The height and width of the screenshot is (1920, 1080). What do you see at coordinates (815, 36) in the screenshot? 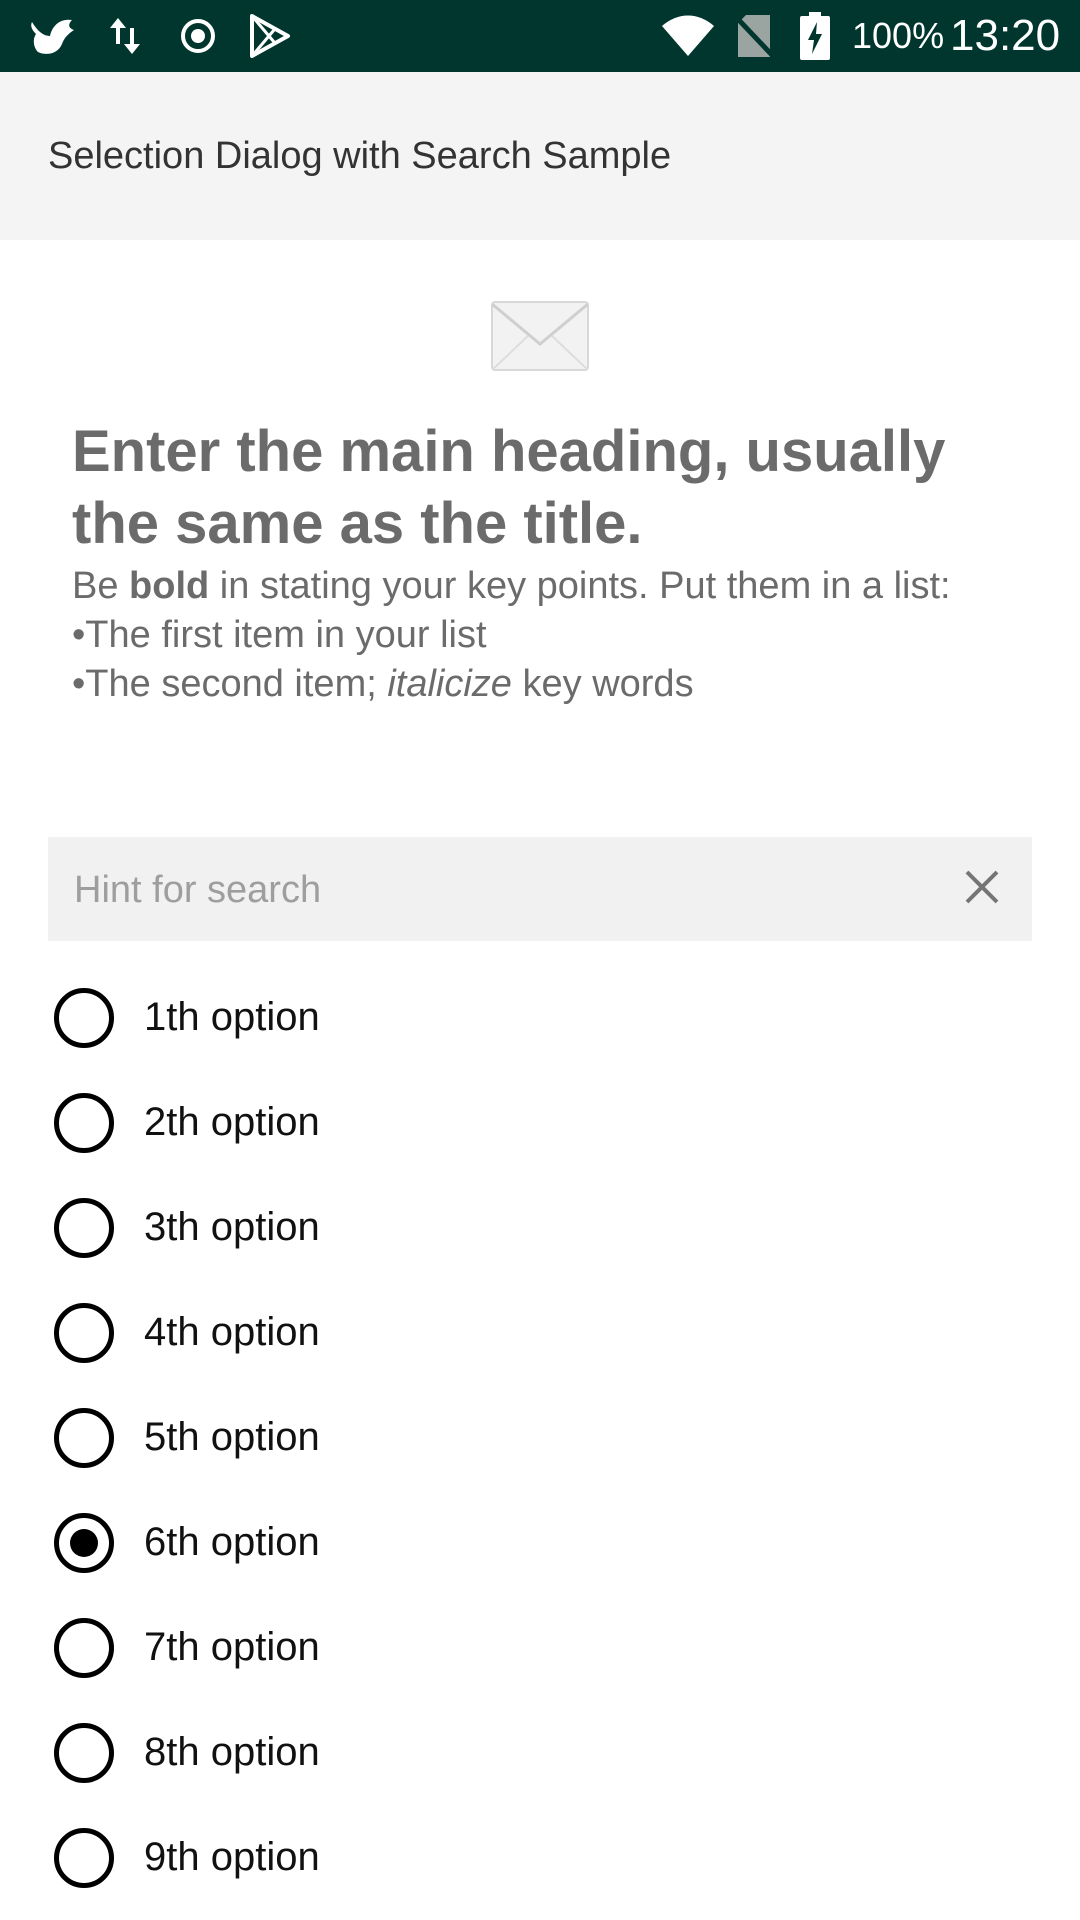
I see `battery-charging-icon` at bounding box center [815, 36].